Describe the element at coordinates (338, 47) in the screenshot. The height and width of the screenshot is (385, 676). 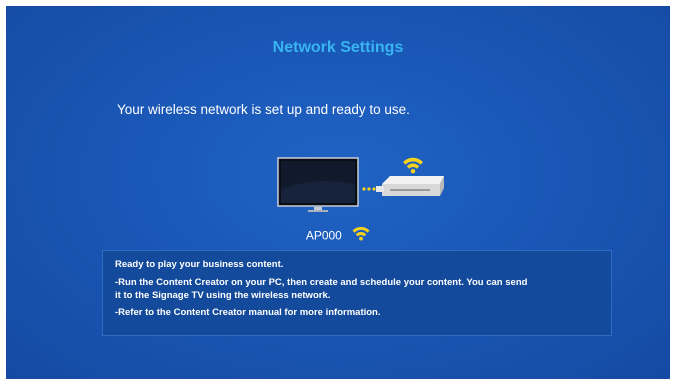
I see `page-title: Network Settings` at that location.